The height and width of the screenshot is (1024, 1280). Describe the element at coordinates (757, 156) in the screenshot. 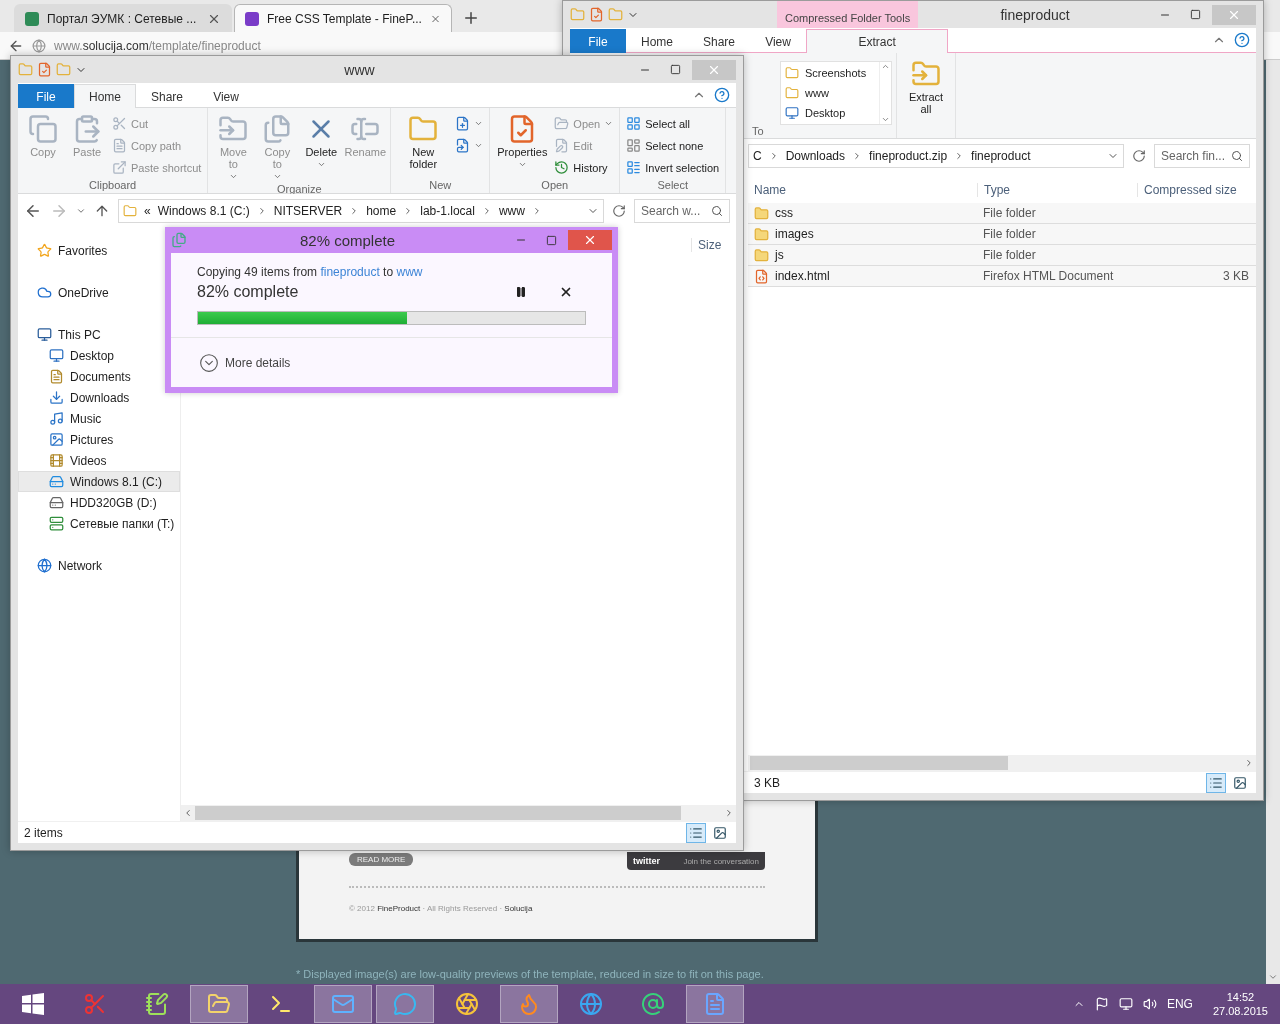

I see `breadcrumb-item: C` at that location.